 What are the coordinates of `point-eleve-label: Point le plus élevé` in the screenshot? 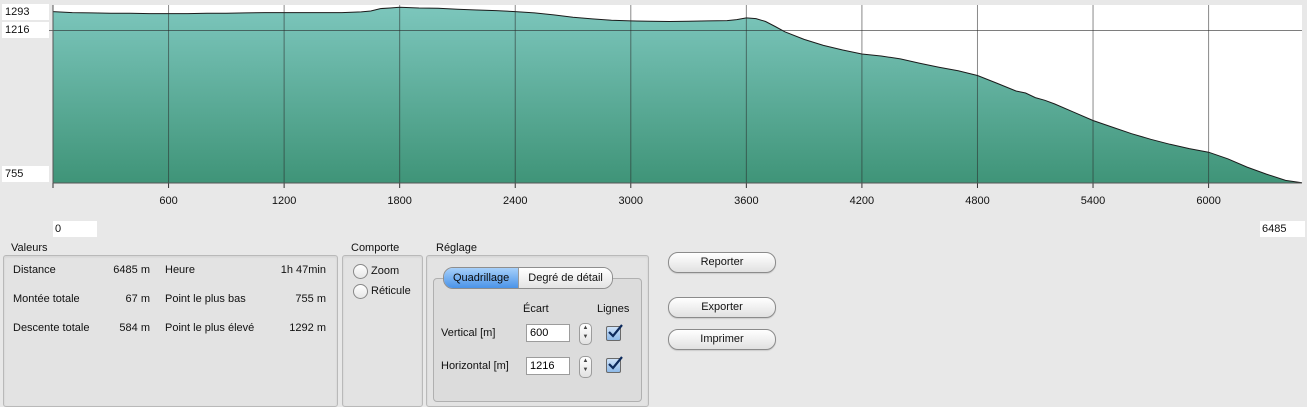 It's located at (210, 328).